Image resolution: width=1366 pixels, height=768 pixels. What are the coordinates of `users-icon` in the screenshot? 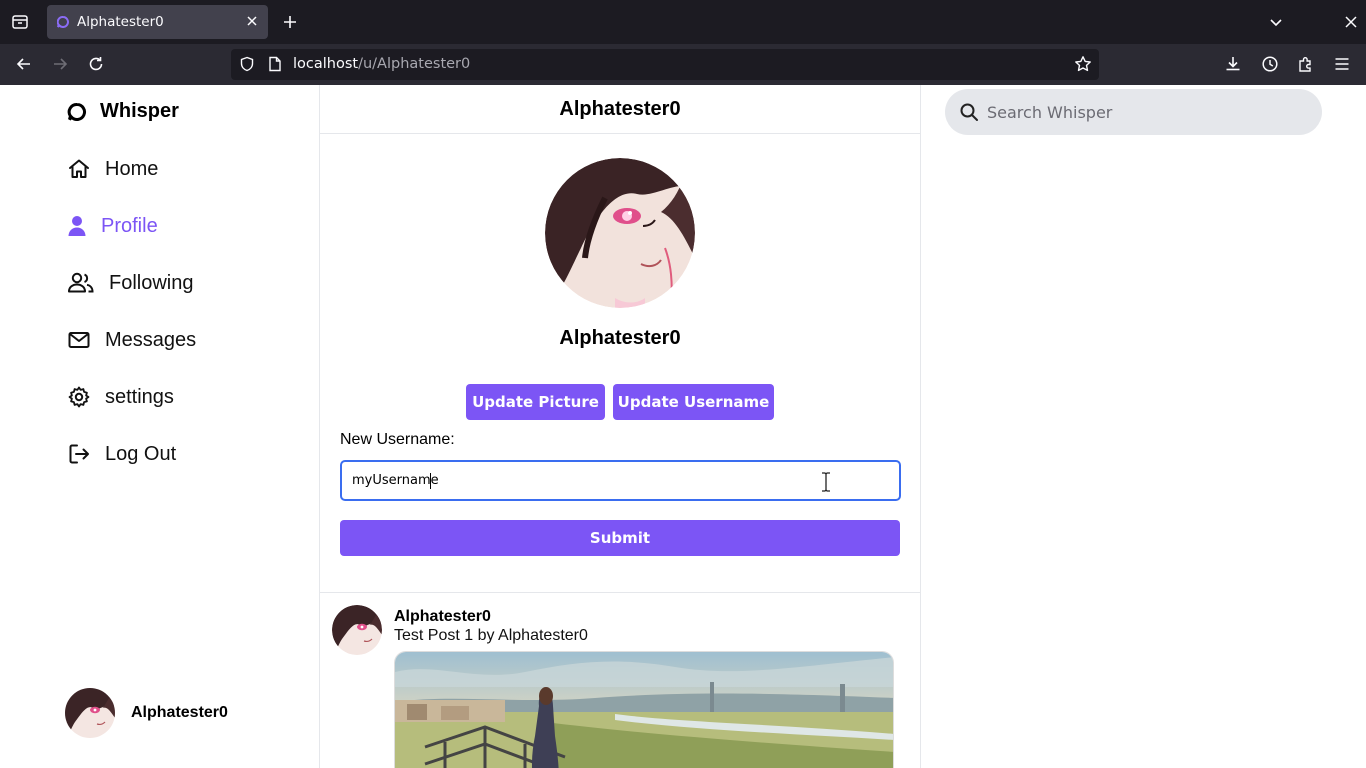 It's located at (81, 283).